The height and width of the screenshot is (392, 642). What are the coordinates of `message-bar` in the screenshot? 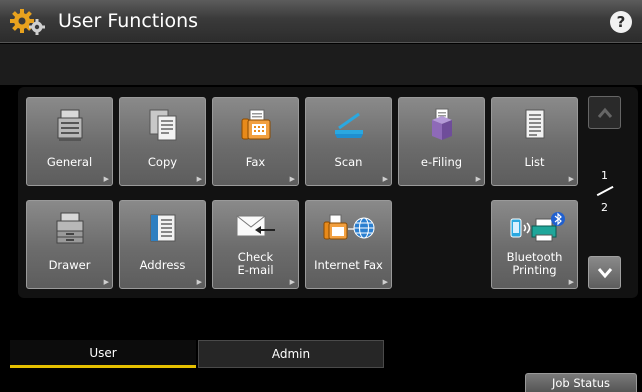 It's located at (321, 64).